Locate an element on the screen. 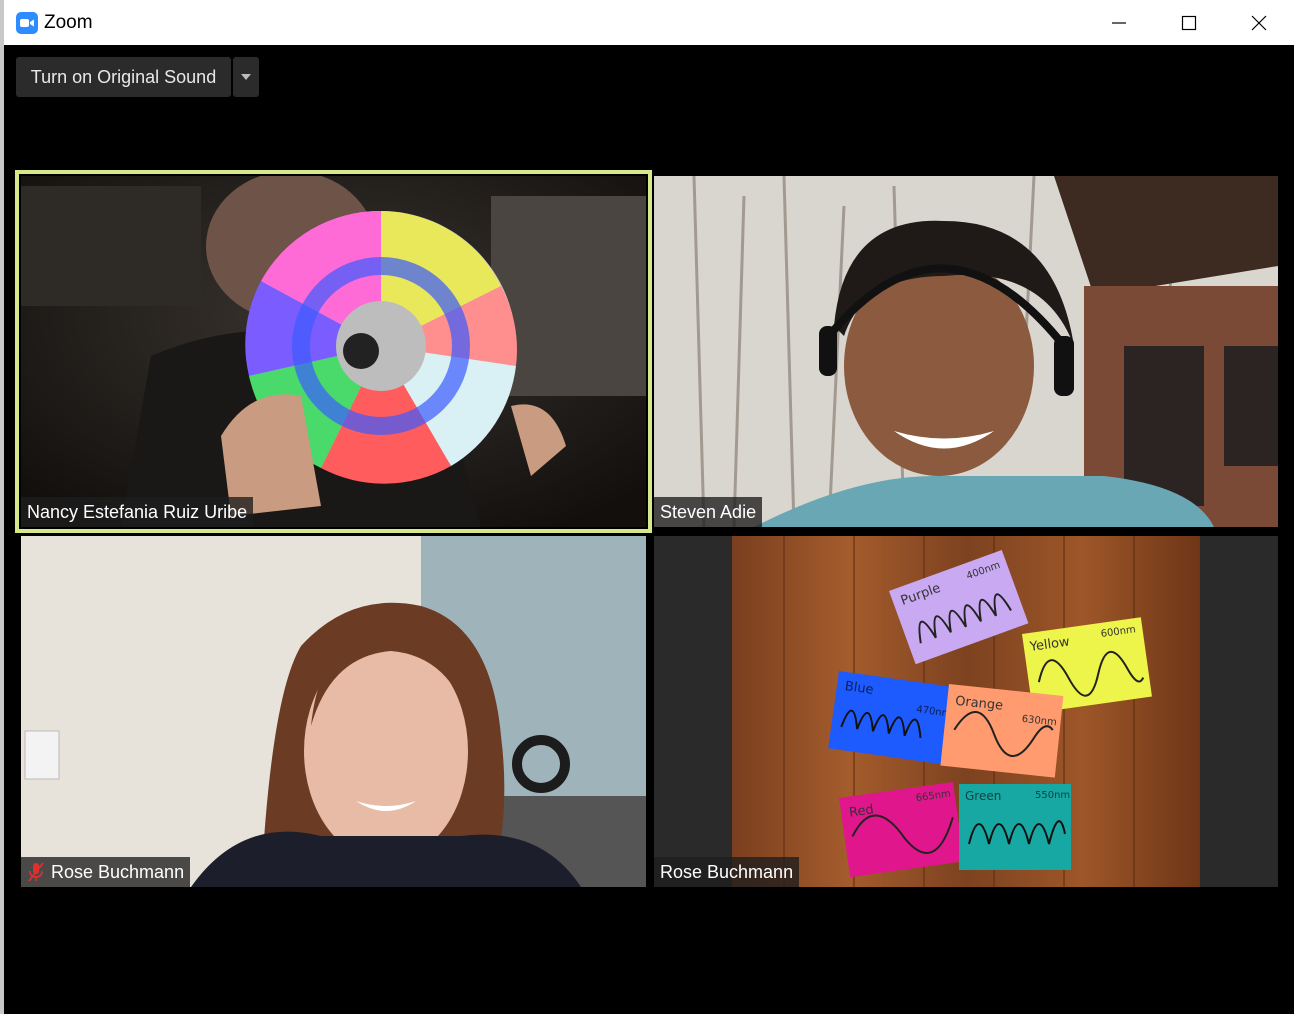 The image size is (1294, 1014). poster-card-green: Green 550nm is located at coordinates (1015, 827).